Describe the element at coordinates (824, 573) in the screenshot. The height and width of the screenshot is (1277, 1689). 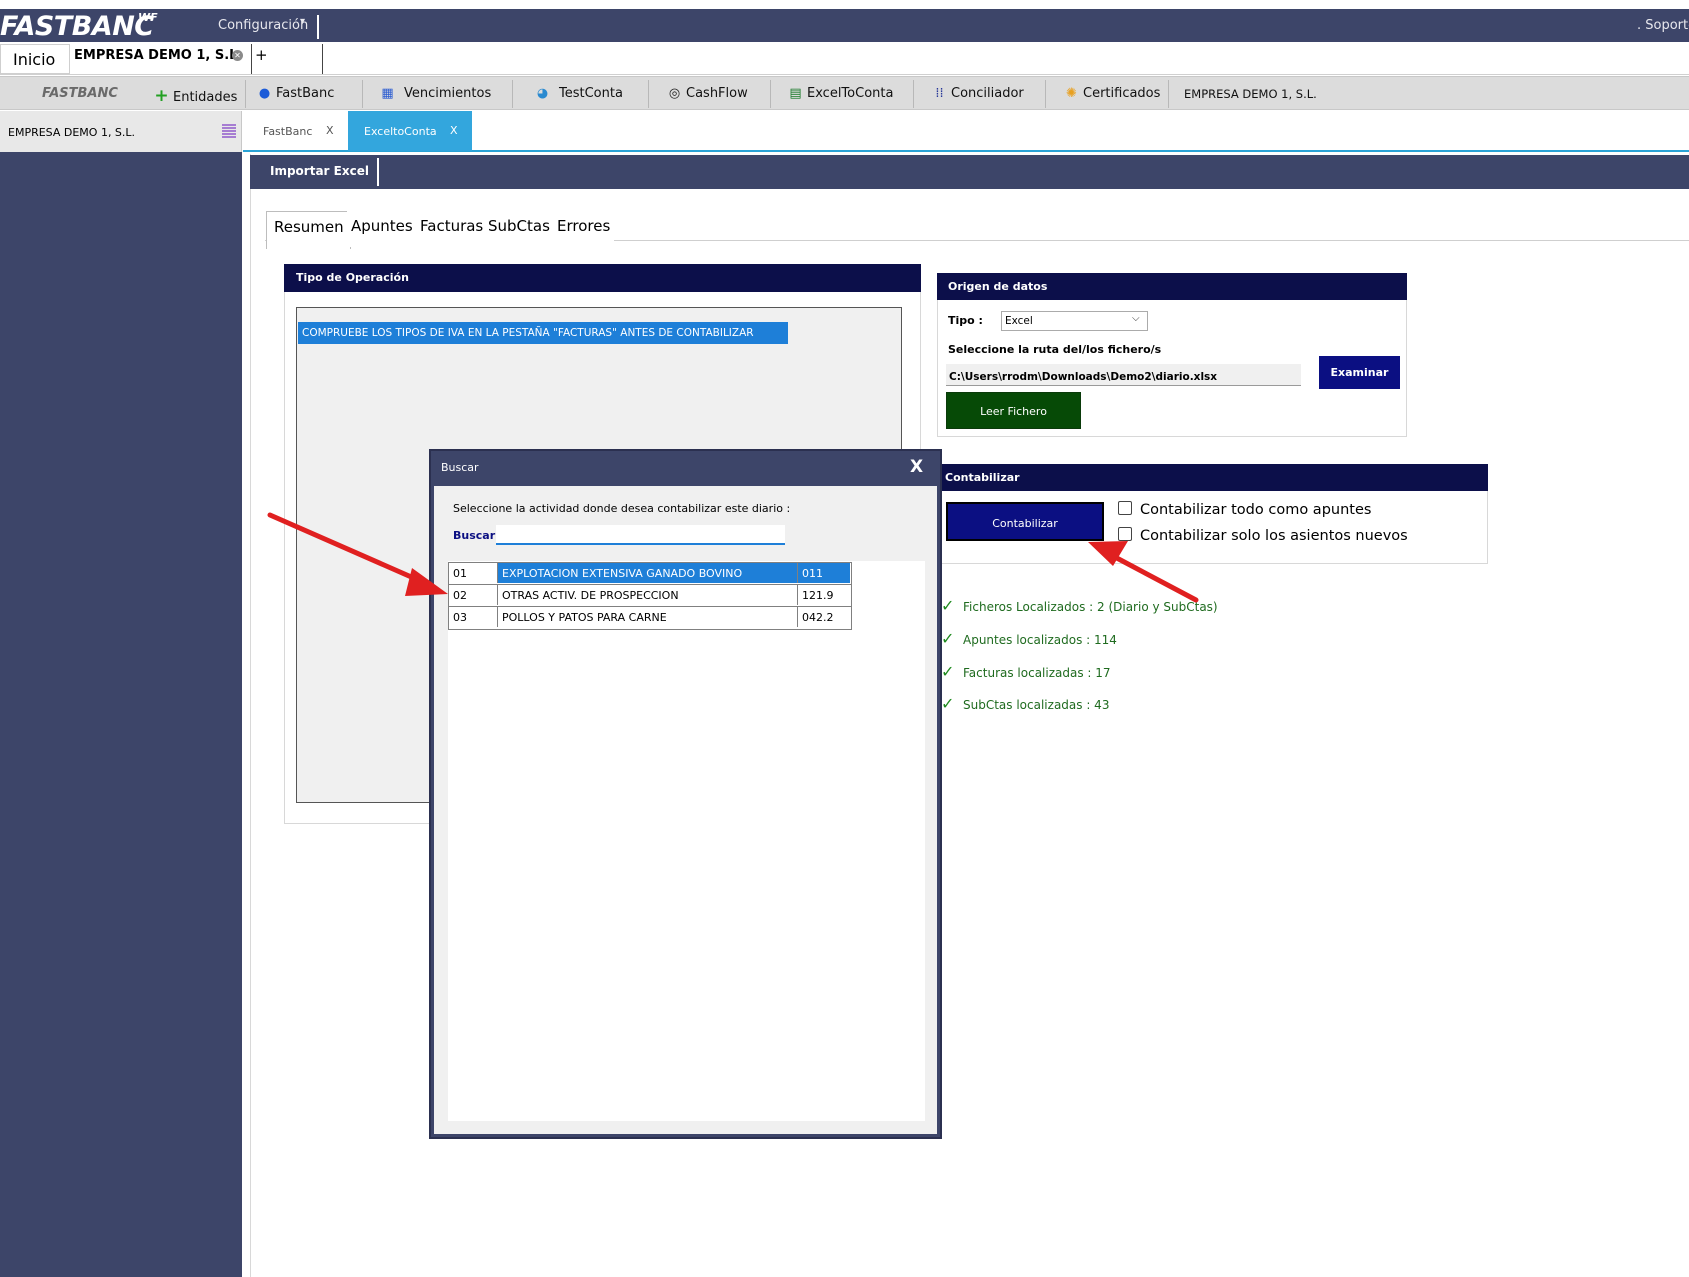
I see `cell-ref: 011` at that location.